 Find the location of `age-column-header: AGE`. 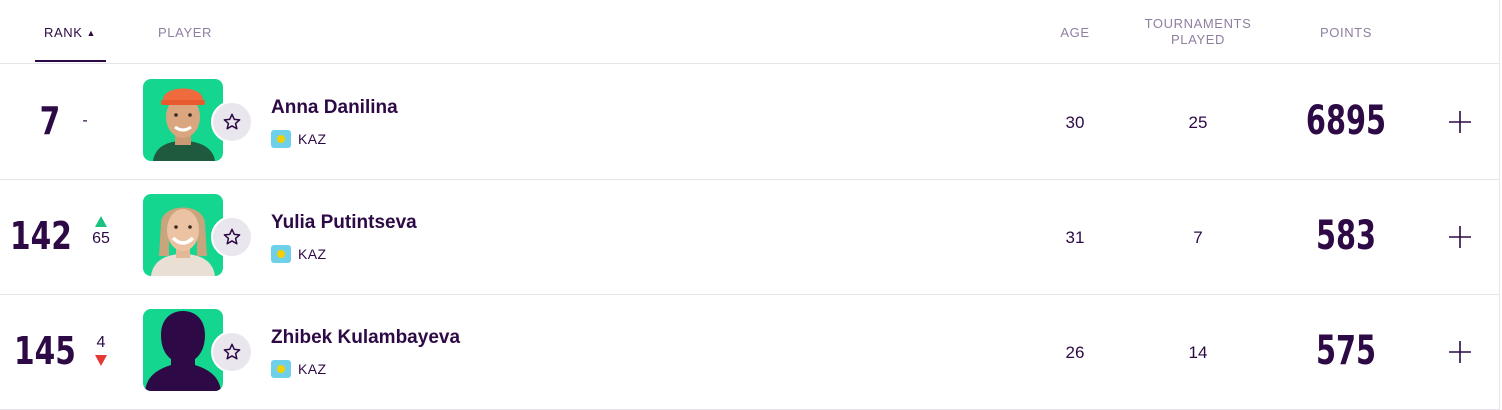

age-column-header: AGE is located at coordinates (1075, 32).